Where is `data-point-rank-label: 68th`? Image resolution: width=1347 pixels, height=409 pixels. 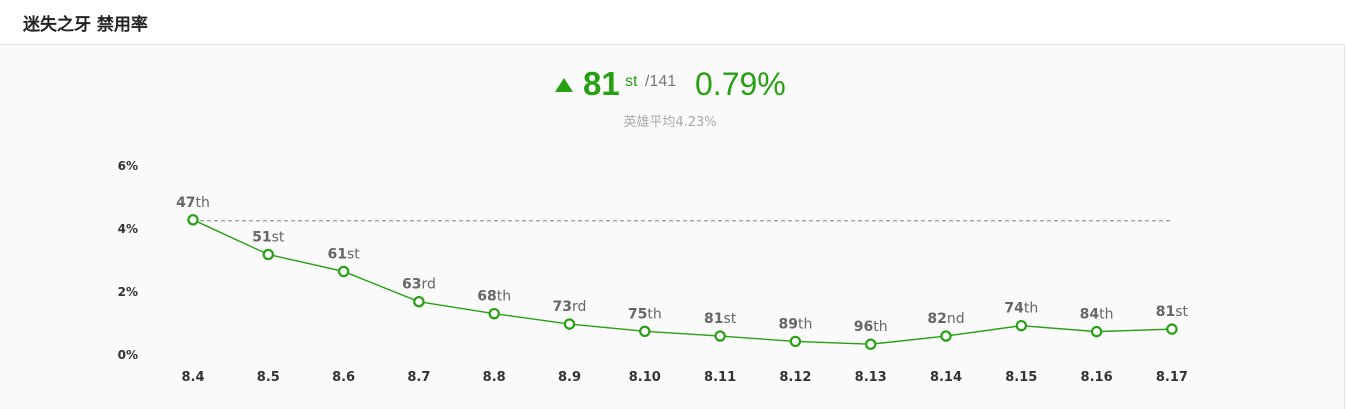 data-point-rank-label: 68th is located at coordinates (494, 297).